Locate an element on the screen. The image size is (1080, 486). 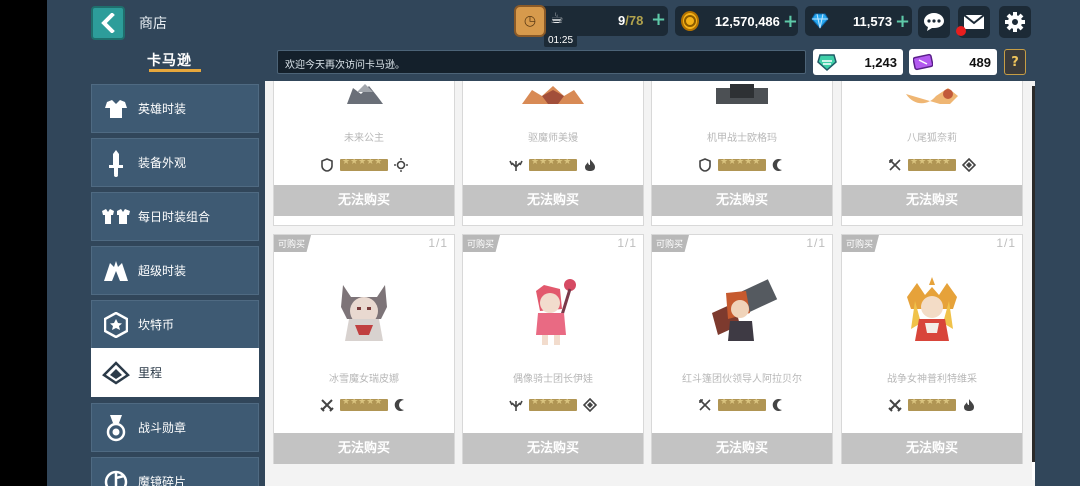
sidebar-item-label: 超级时装 is located at coordinates (162, 271).